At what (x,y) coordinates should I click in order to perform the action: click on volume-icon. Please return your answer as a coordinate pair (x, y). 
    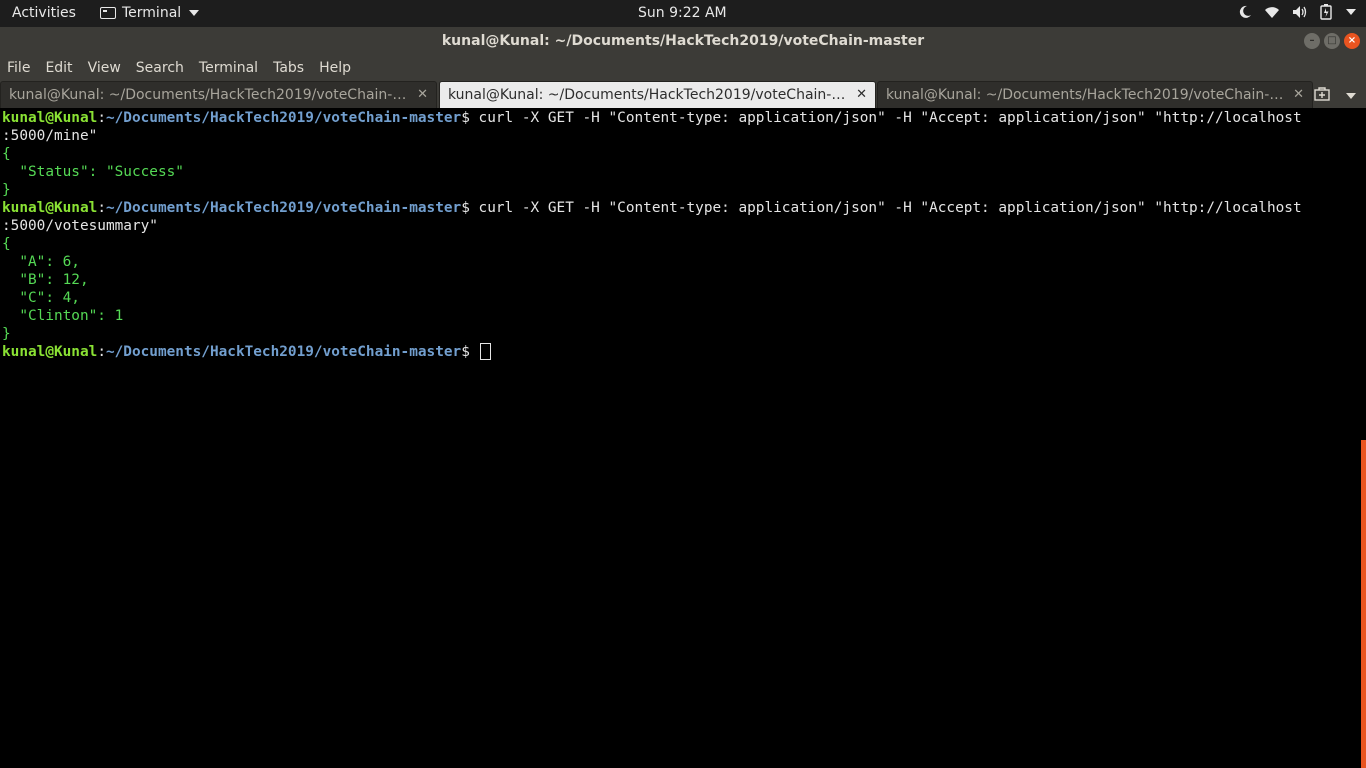
    Looking at the image, I should click on (1300, 12).